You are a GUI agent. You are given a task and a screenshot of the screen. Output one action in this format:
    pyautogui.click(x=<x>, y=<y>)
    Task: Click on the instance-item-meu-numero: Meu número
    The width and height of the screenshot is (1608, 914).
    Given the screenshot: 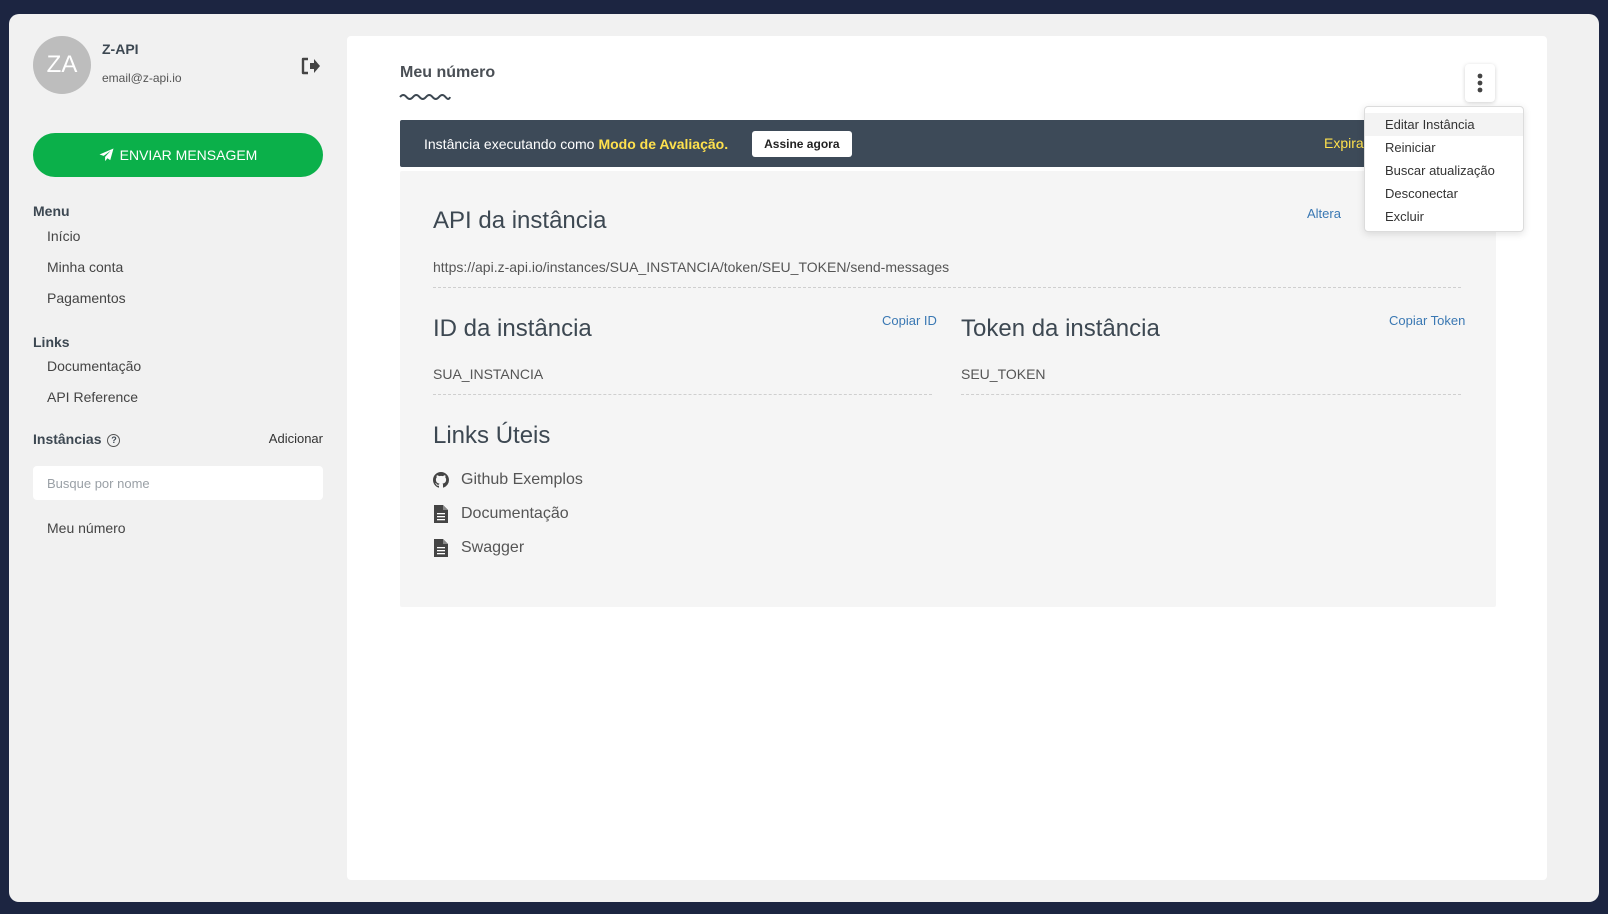 What is the action you would take?
    pyautogui.click(x=86, y=528)
    